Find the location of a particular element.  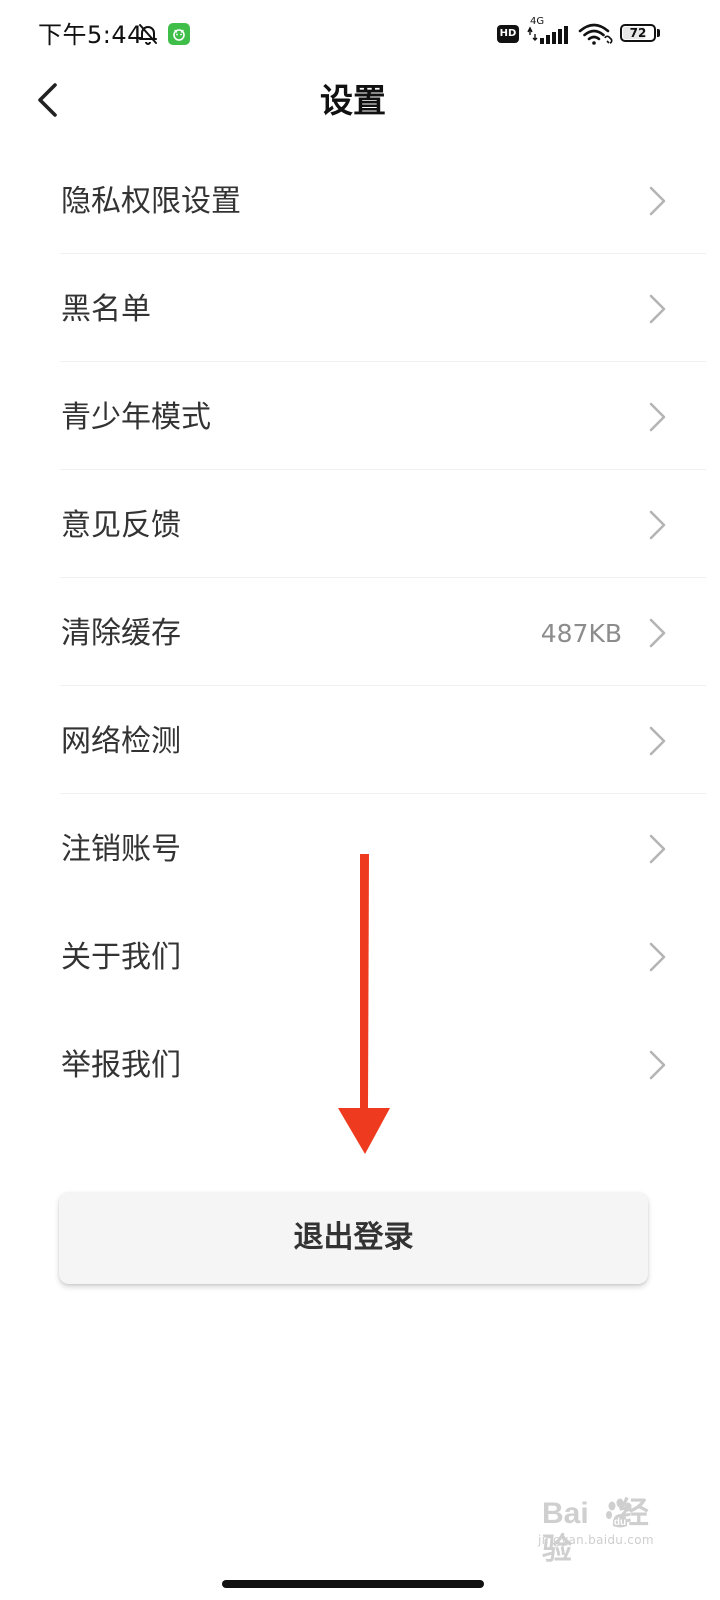

wifi-icon is located at coordinates (596, 36).